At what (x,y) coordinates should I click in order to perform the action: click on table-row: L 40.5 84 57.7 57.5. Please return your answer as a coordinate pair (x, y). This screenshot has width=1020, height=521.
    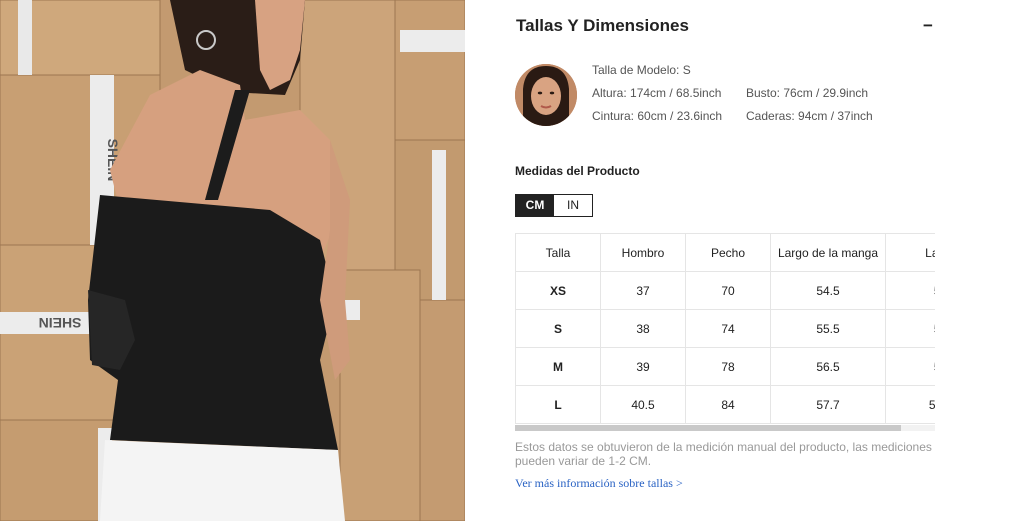
    Looking at the image, I should click on (725, 404).